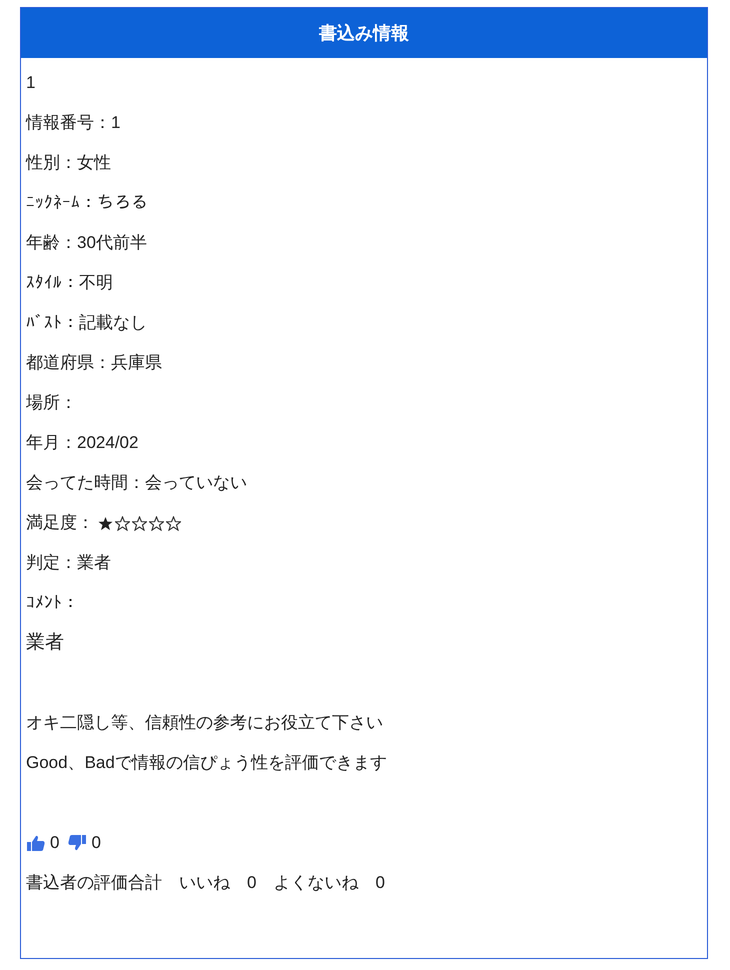 Image resolution: width=730 pixels, height=970 pixels. Describe the element at coordinates (70, 283) in the screenshot. I see `field-text: ｽﾀｲﾙ：不明` at that location.